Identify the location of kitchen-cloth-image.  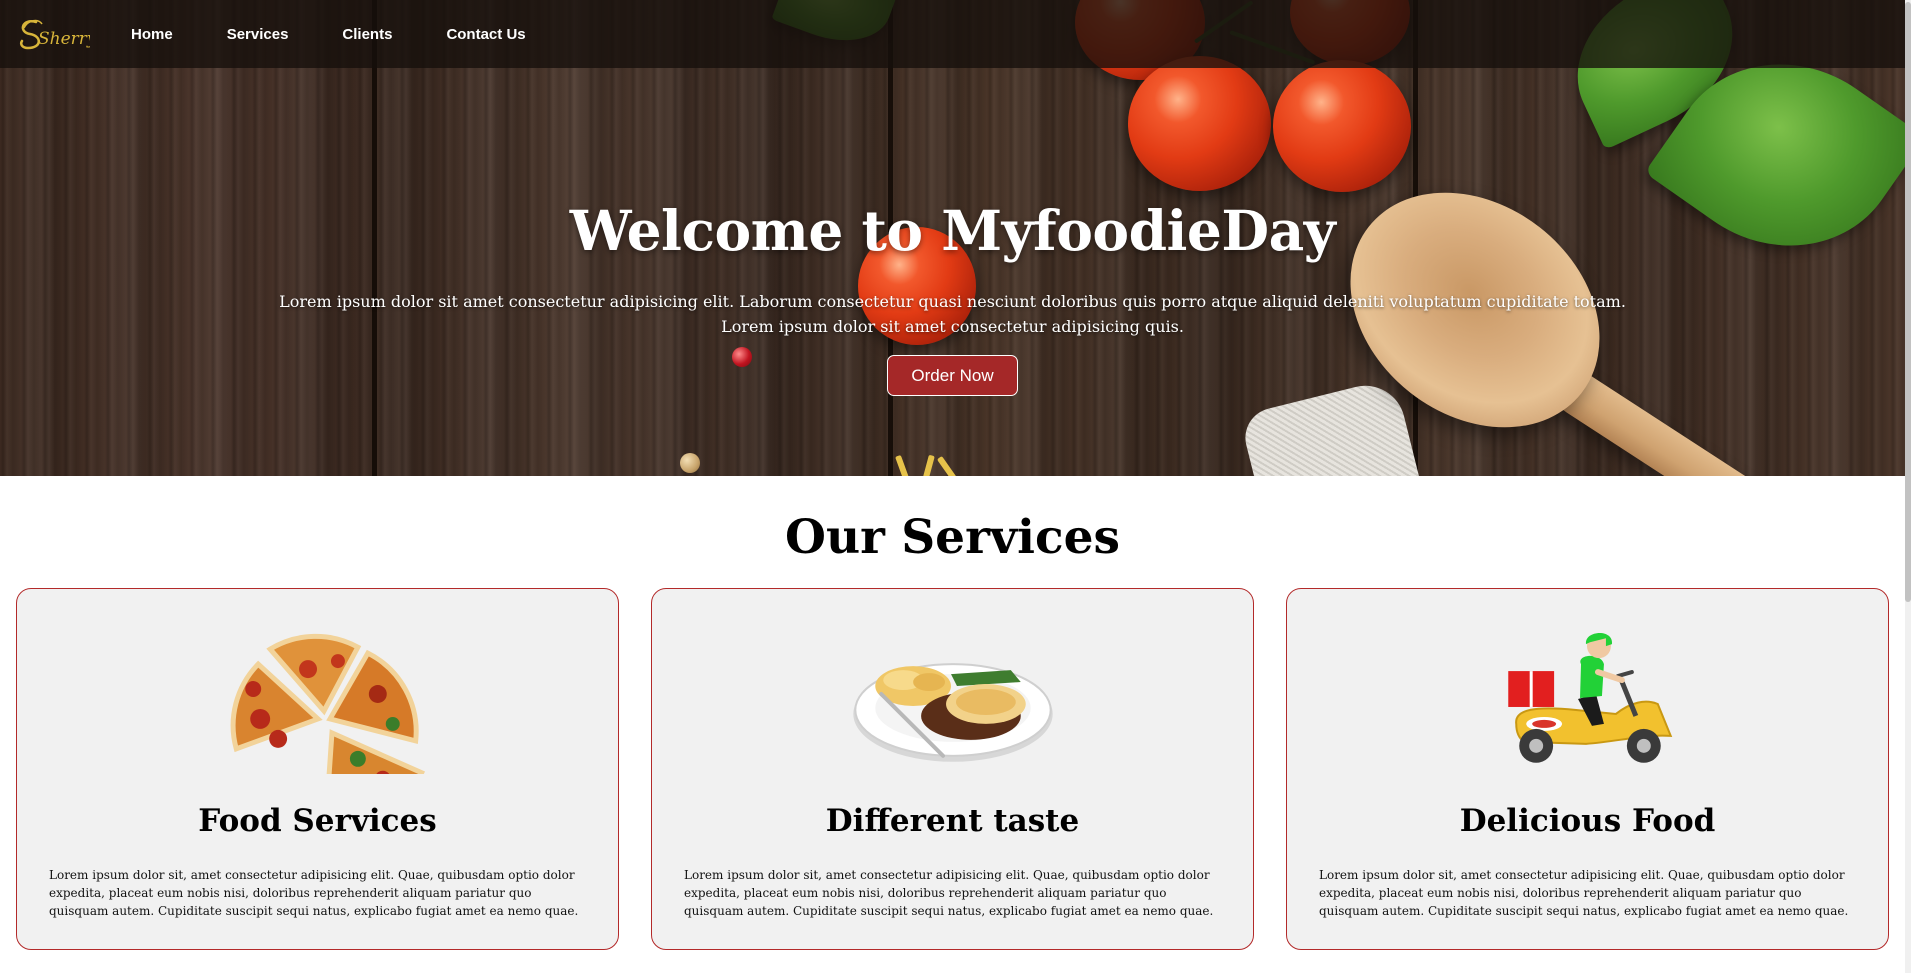
(1330, 426).